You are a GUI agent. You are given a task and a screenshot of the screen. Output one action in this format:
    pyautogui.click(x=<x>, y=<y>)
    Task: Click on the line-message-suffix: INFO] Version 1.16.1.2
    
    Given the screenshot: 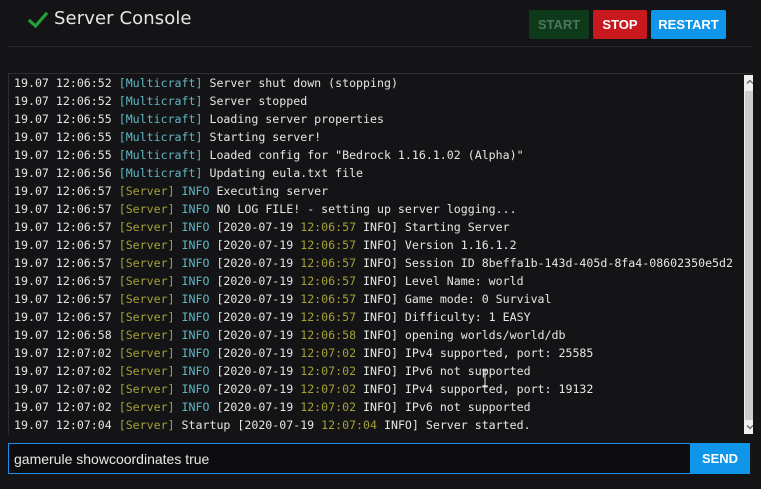 What is the action you would take?
    pyautogui.click(x=436, y=245)
    